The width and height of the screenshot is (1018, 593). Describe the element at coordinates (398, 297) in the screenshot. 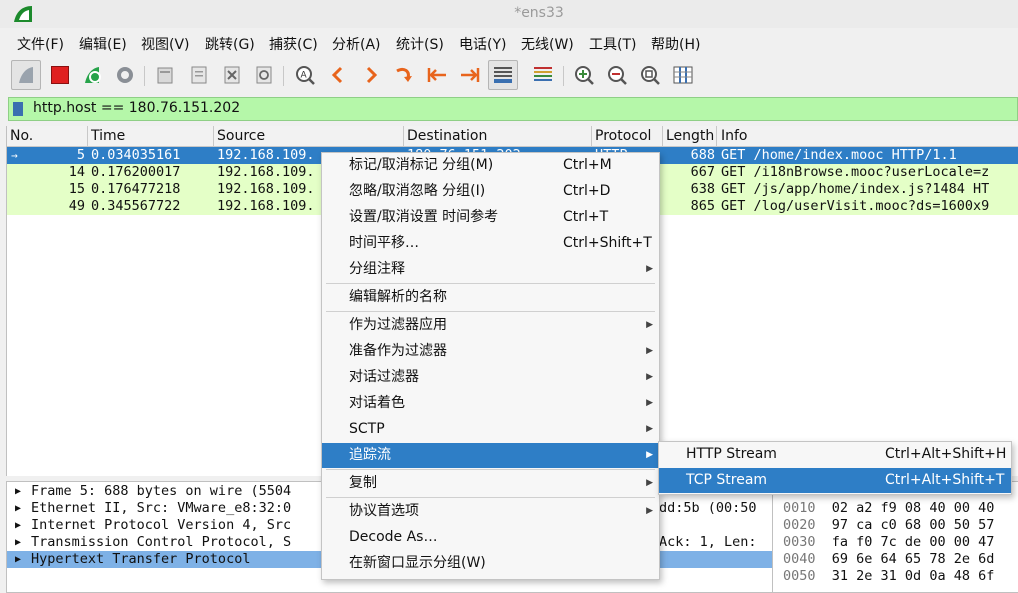

I see `ctx-label: 编辑解析的名称` at that location.